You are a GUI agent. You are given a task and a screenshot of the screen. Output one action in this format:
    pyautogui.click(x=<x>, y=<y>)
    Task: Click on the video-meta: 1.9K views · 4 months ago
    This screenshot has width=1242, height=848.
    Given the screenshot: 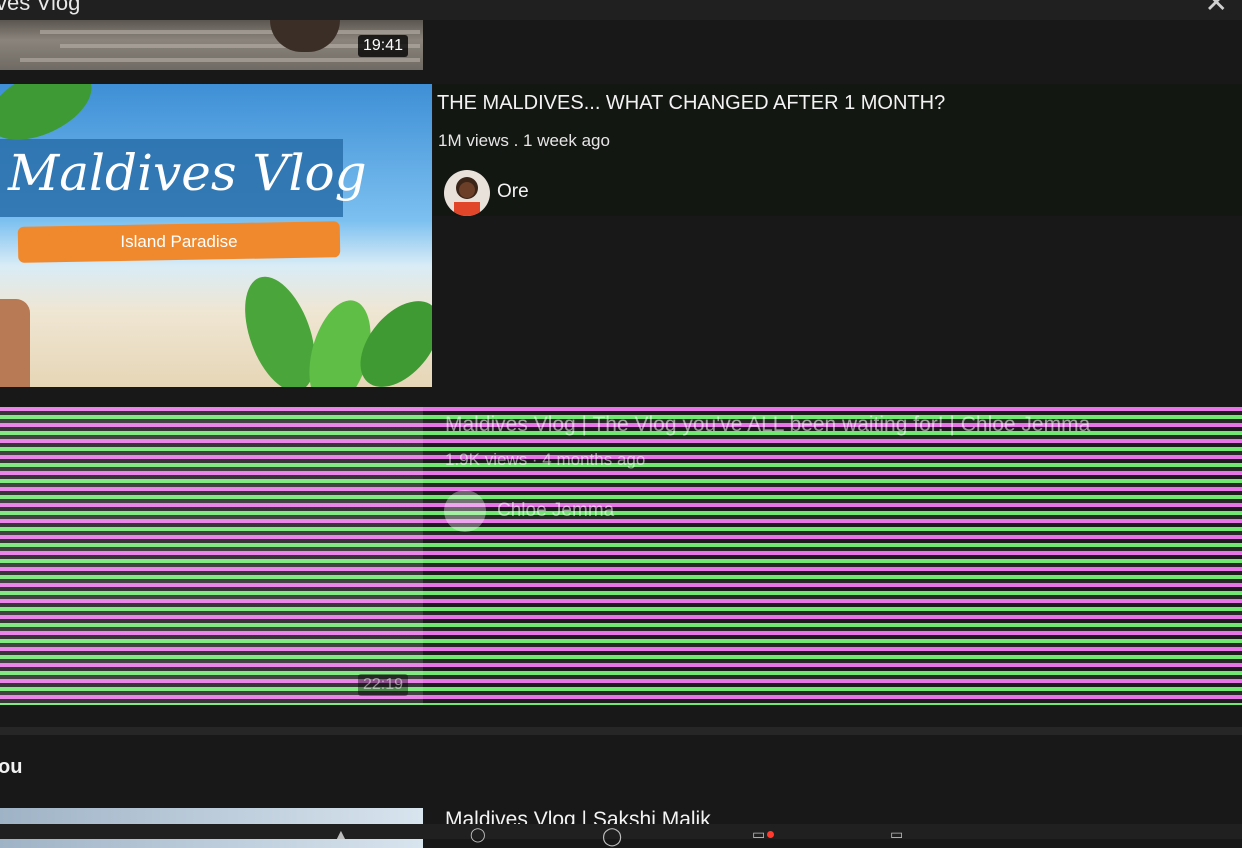 What is the action you would take?
    pyautogui.click(x=545, y=459)
    